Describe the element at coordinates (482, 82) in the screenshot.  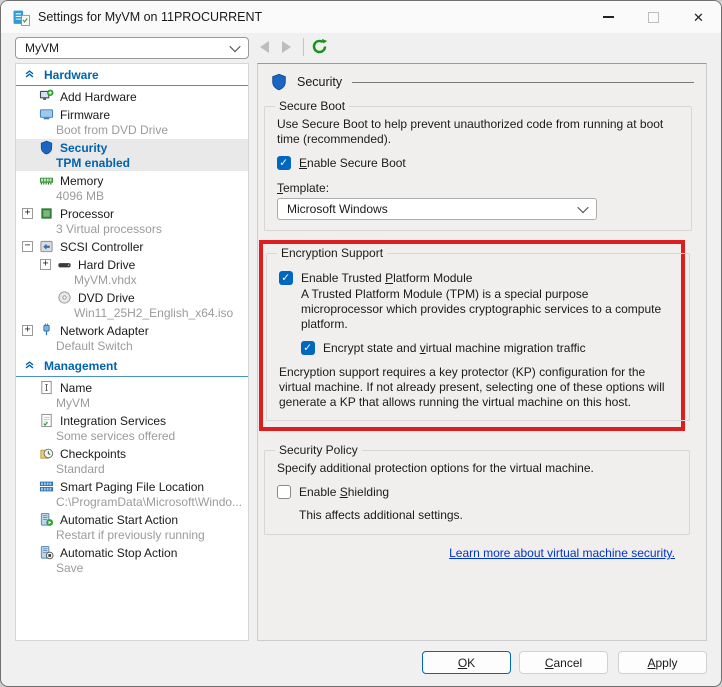
I see `panel-header: Security` at that location.